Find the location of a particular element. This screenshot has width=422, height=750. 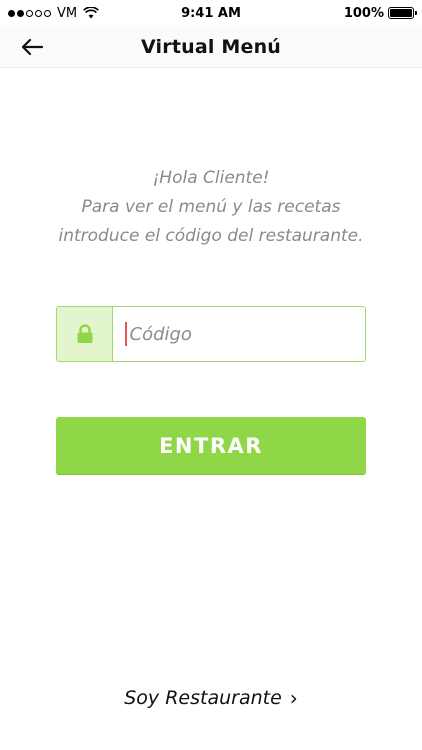

chevron-right-icon: › is located at coordinates (293, 698).